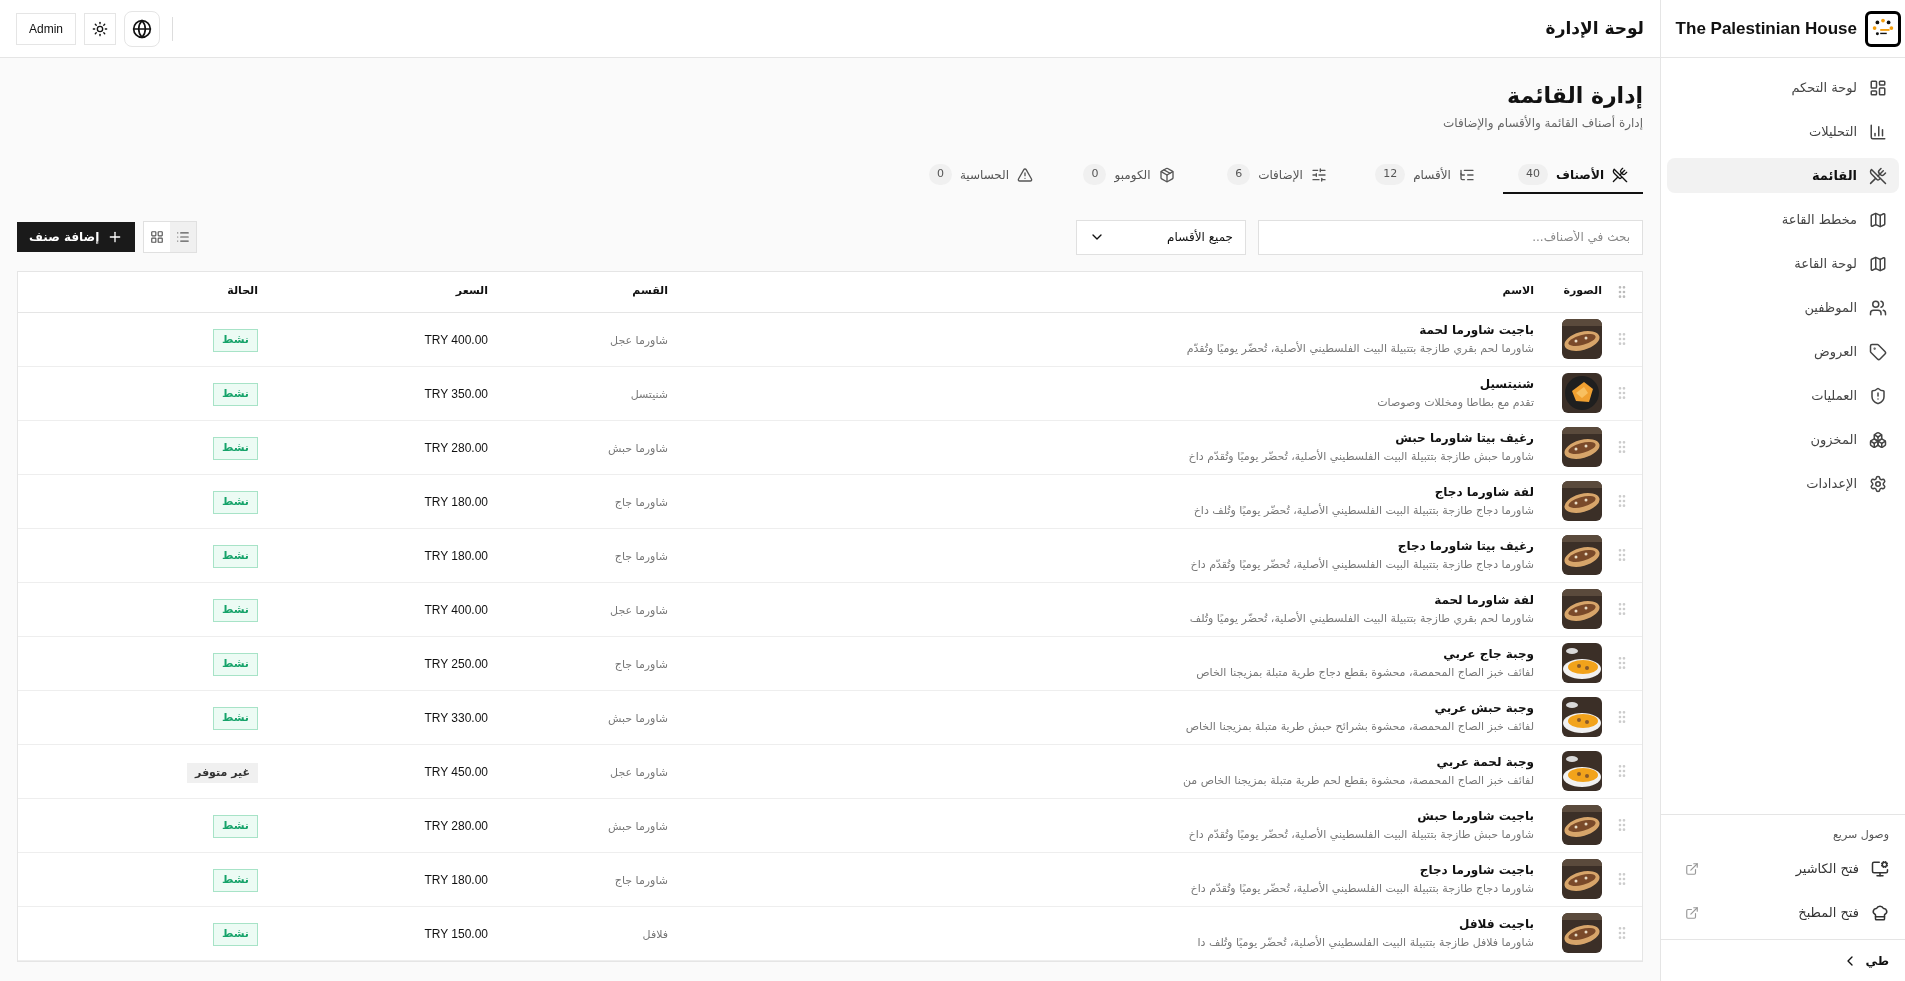 Image resolution: width=1905 pixels, height=981 pixels. Describe the element at coordinates (1464, 438) in the screenshot. I see `item-name: رغيف بيتا شاورما حبش` at that location.